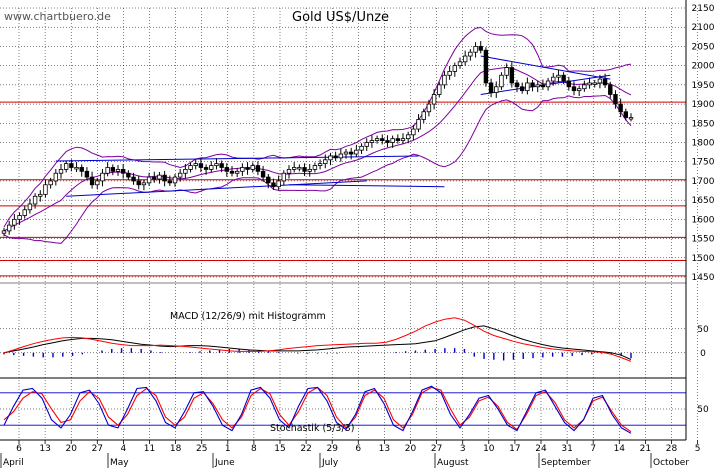 The height and width of the screenshot is (469, 723). What do you see at coordinates (366, 186) in the screenshot?
I see `trend-line` at bounding box center [366, 186].